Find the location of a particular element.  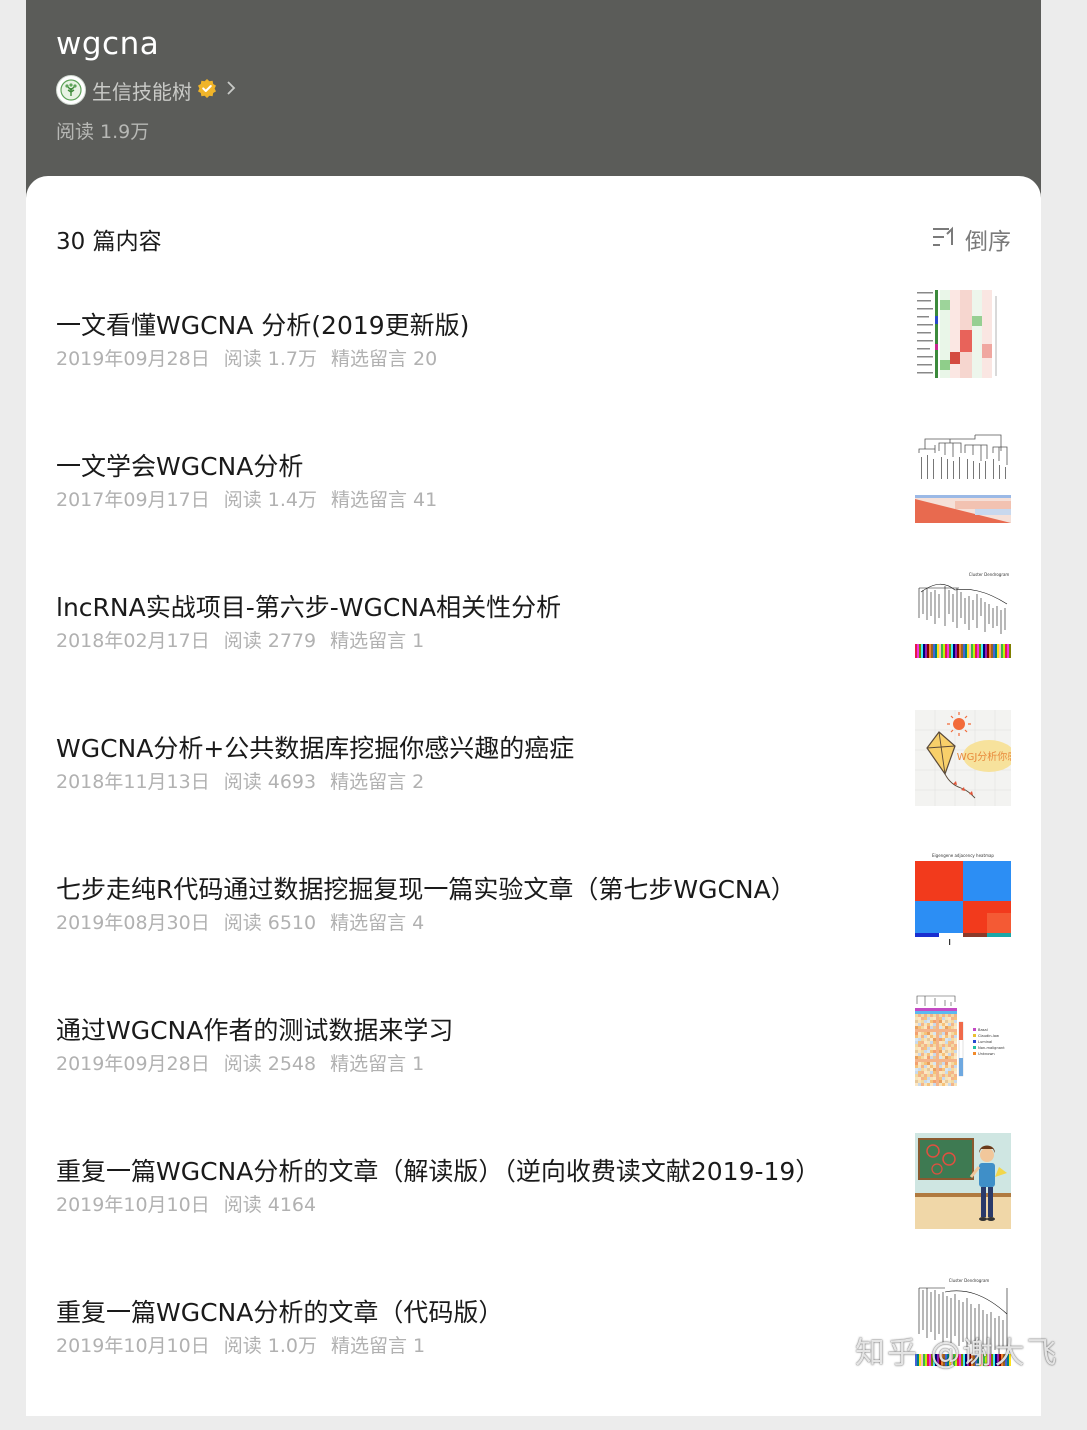

sort-order-icon is located at coordinates (944, 239).